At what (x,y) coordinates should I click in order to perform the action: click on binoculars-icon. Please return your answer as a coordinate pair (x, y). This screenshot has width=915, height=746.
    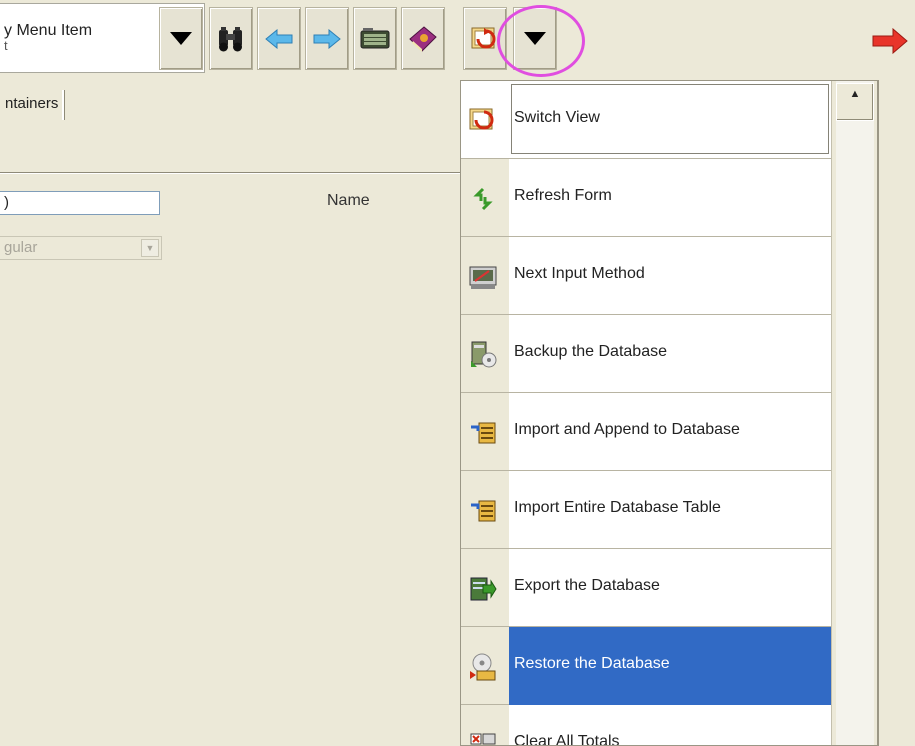
    Looking at the image, I should click on (230, 38).